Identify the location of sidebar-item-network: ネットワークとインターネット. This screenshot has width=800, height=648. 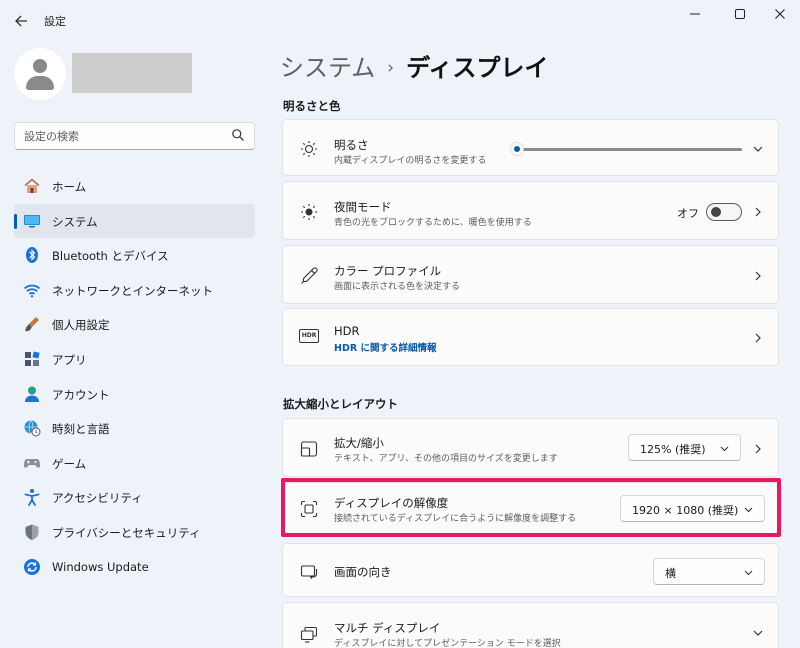
(134, 290).